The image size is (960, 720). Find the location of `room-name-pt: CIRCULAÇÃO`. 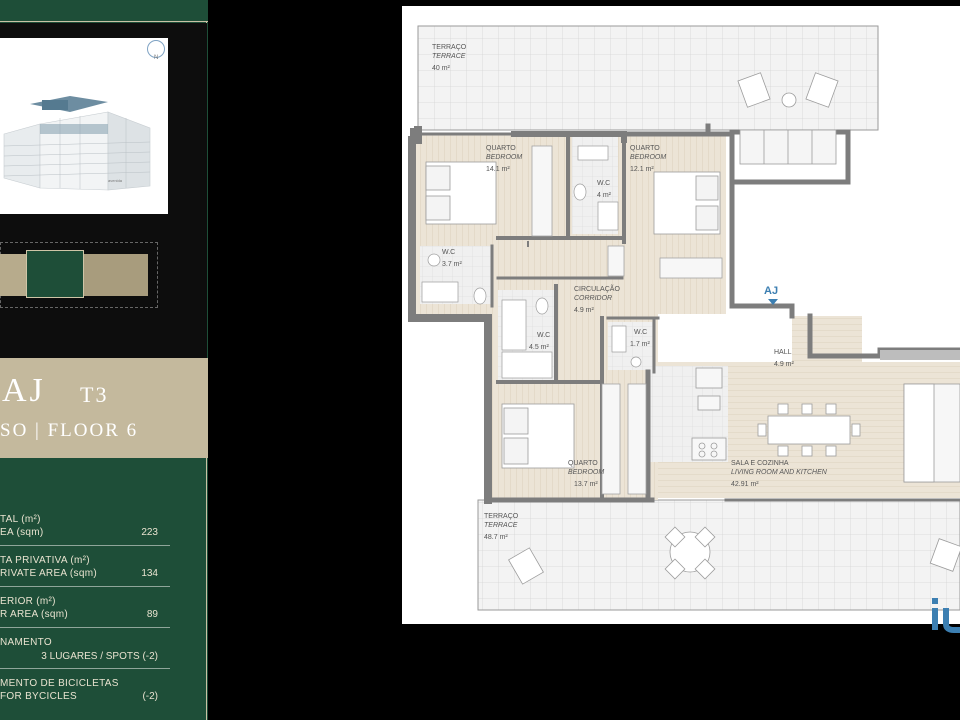

room-name-pt: CIRCULAÇÃO is located at coordinates (597, 289).